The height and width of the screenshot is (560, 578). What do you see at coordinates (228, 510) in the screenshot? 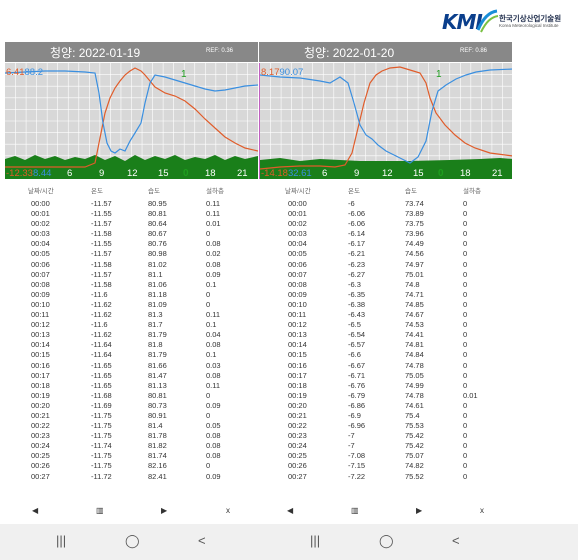
I see `close-left-button: x` at bounding box center [228, 510].